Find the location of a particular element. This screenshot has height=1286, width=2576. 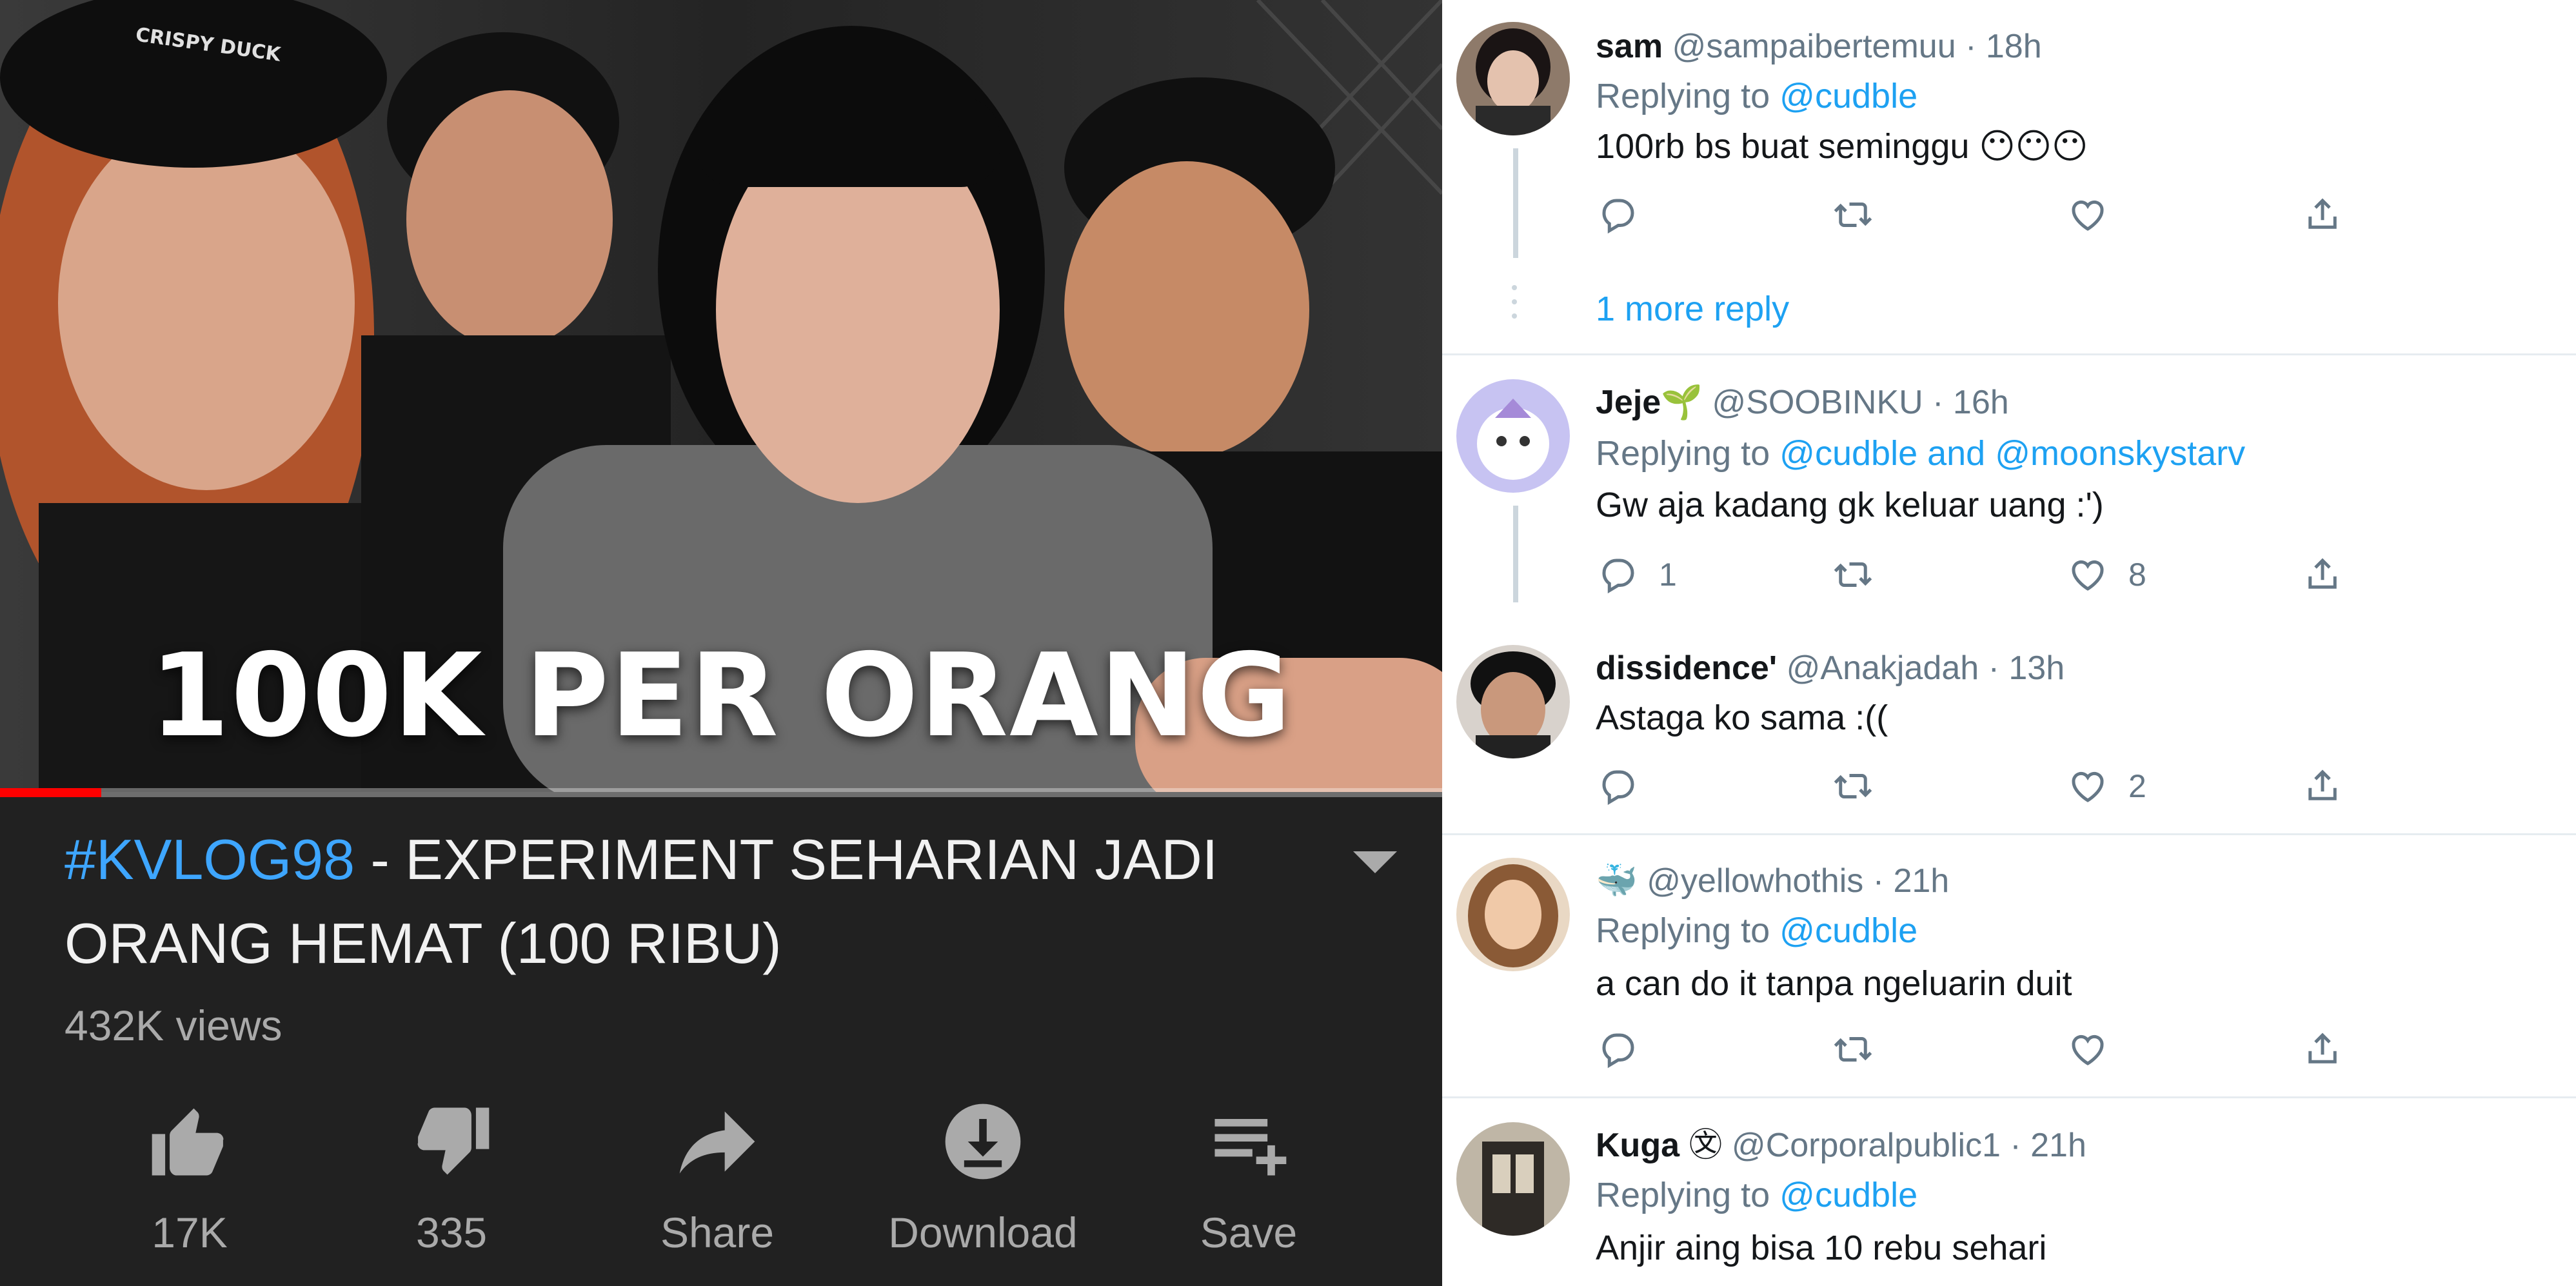

user-handle: @Anakjadah is located at coordinates (1883, 668).